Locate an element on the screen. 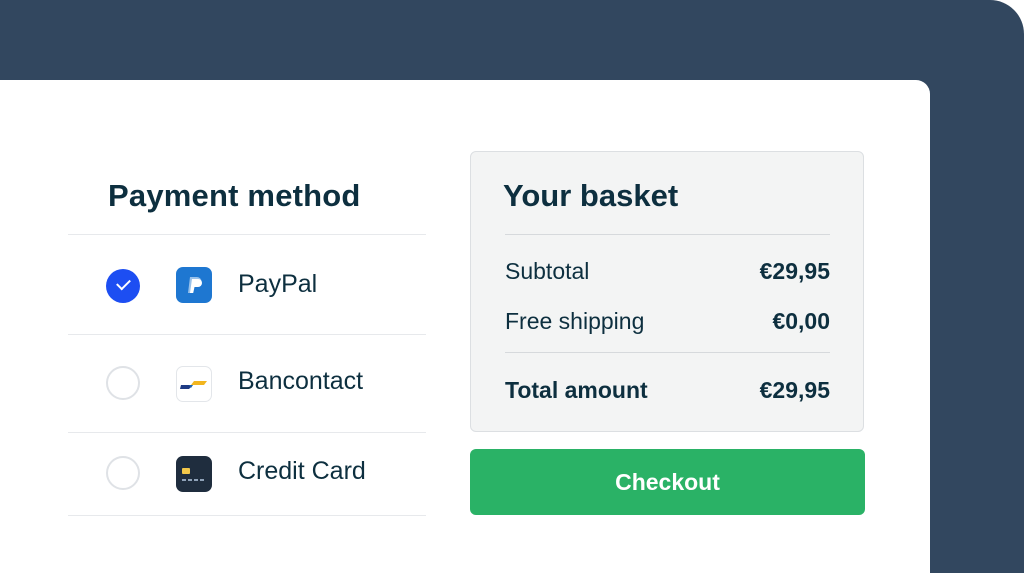  paypal-logo-icon is located at coordinates (194, 285).